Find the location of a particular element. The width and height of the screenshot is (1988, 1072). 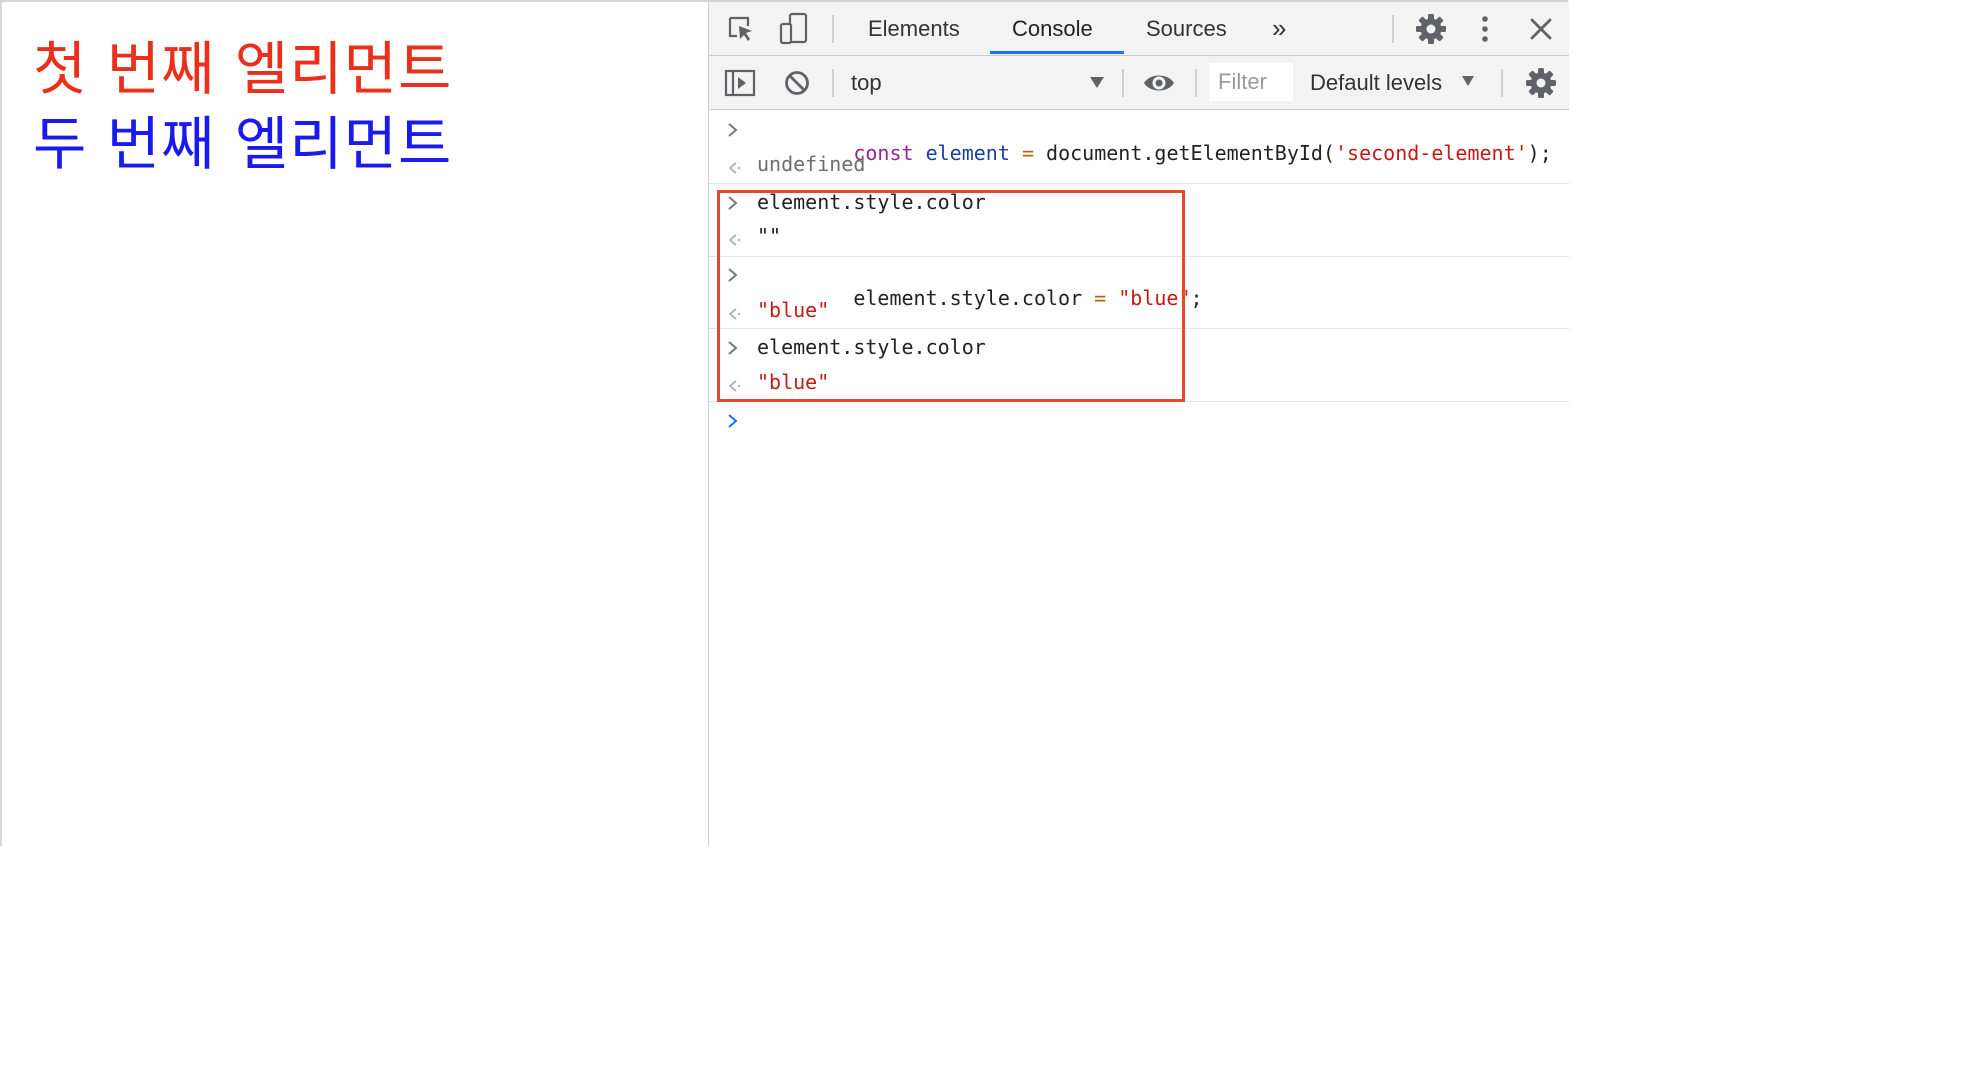

device-toolbar-icon is located at coordinates (794, 29).